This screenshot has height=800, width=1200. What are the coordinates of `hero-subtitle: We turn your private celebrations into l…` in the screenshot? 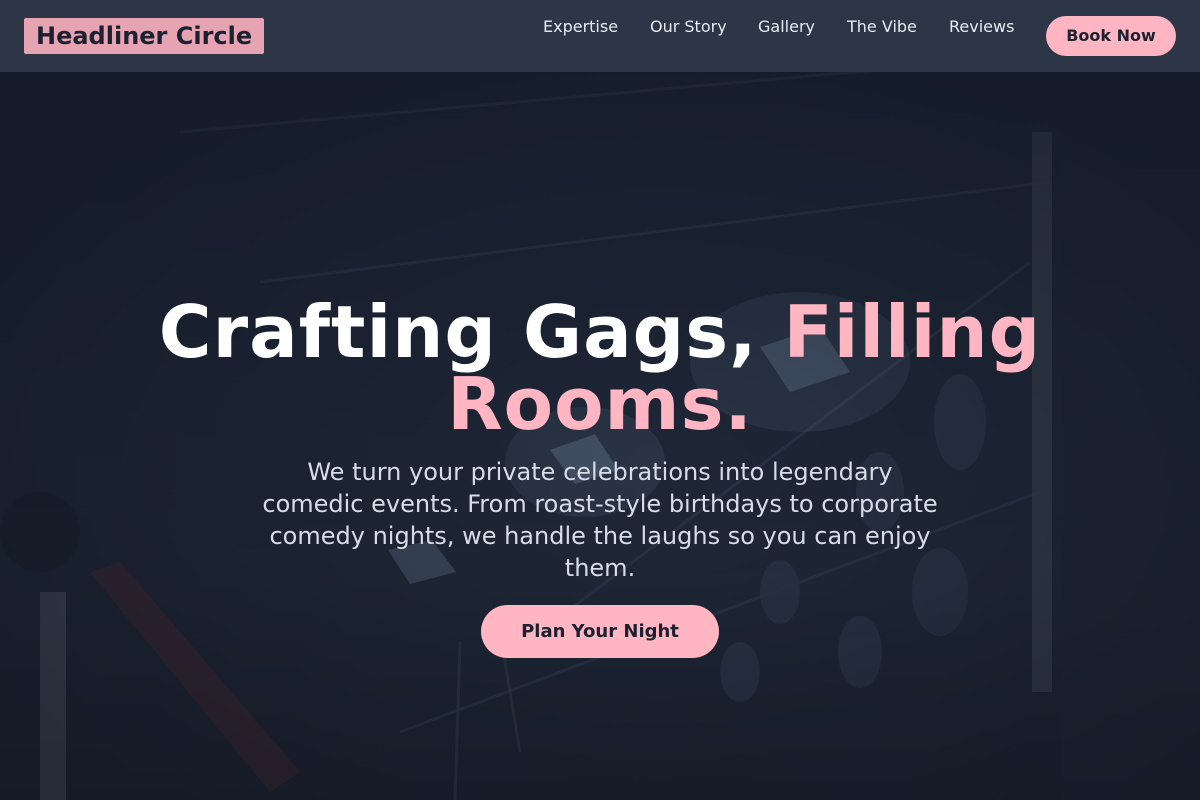 It's located at (600, 520).